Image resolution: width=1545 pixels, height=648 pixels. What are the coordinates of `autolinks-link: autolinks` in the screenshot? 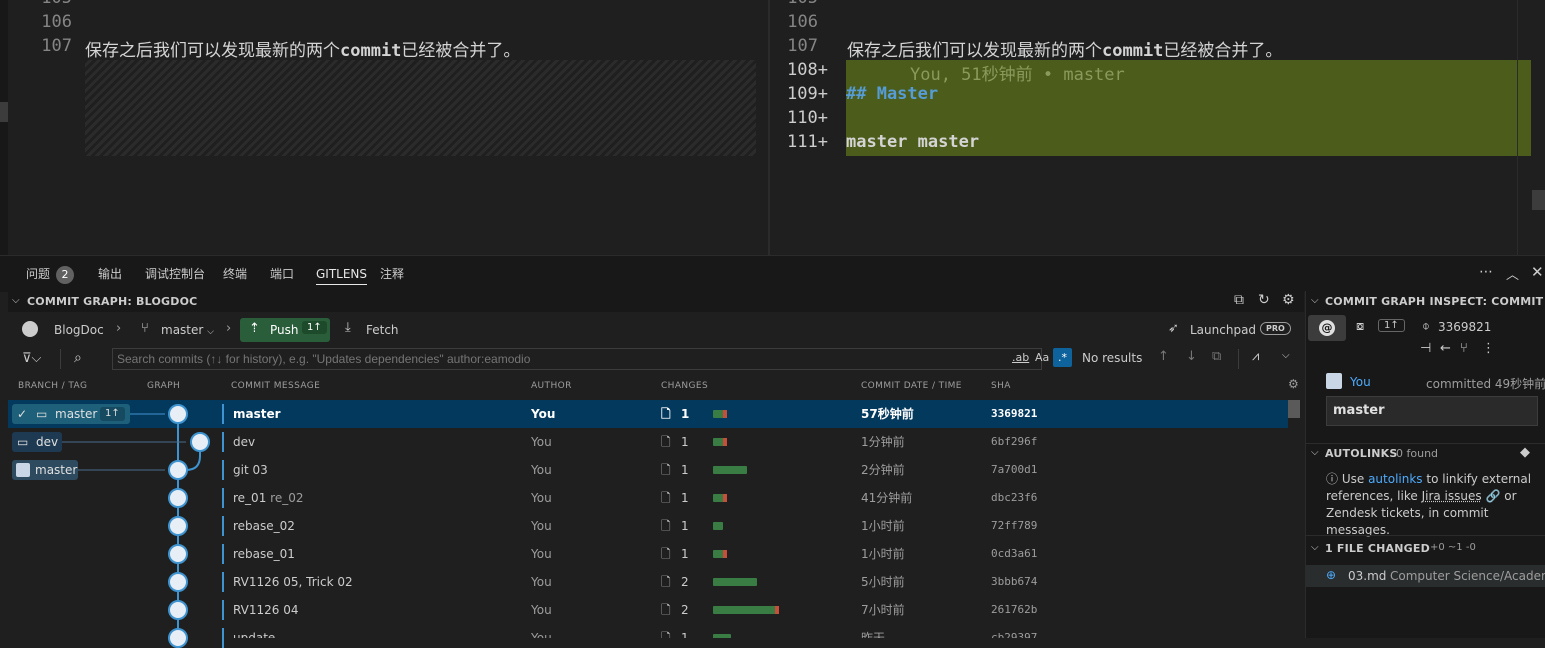 It's located at (1395, 479).